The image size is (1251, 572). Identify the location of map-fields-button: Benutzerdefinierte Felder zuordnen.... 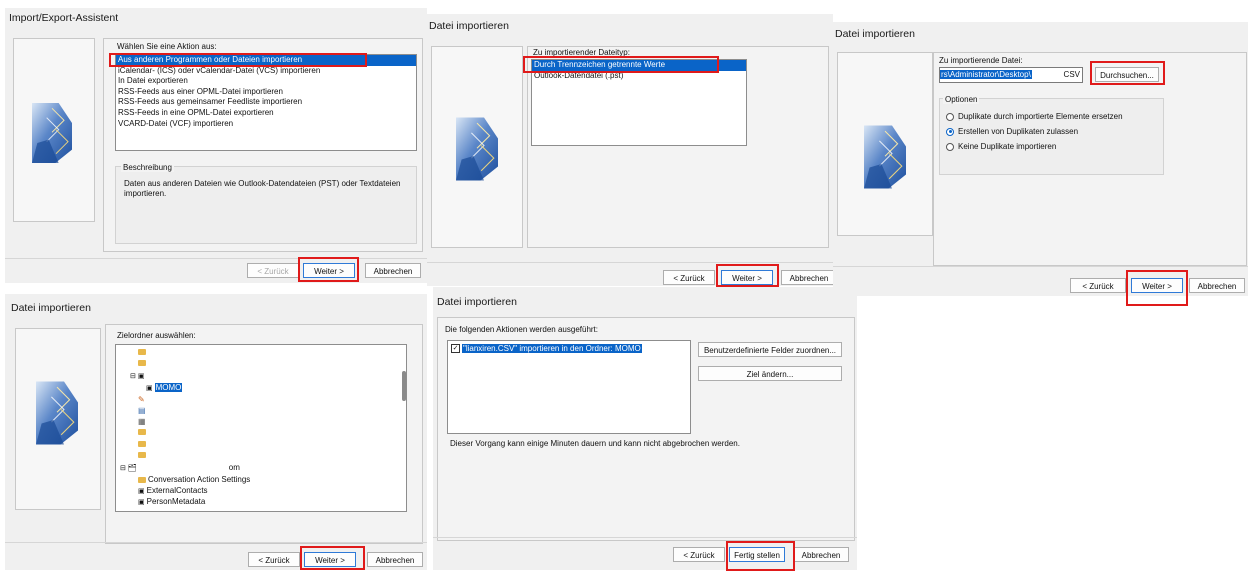
(770, 349).